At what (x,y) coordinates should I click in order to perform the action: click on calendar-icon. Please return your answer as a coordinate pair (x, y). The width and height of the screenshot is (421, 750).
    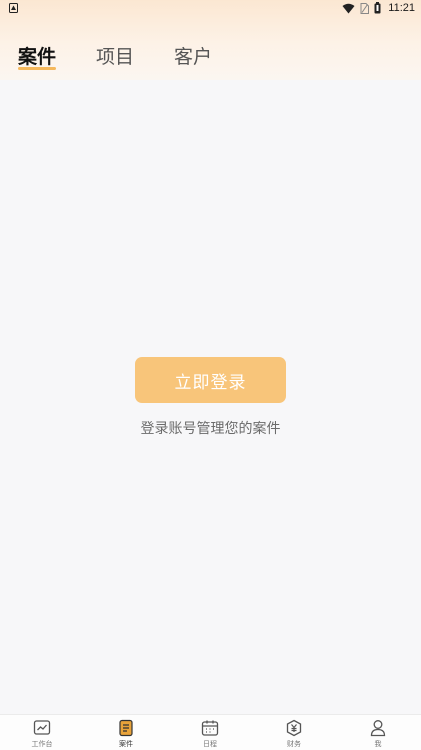
    Looking at the image, I should click on (210, 728).